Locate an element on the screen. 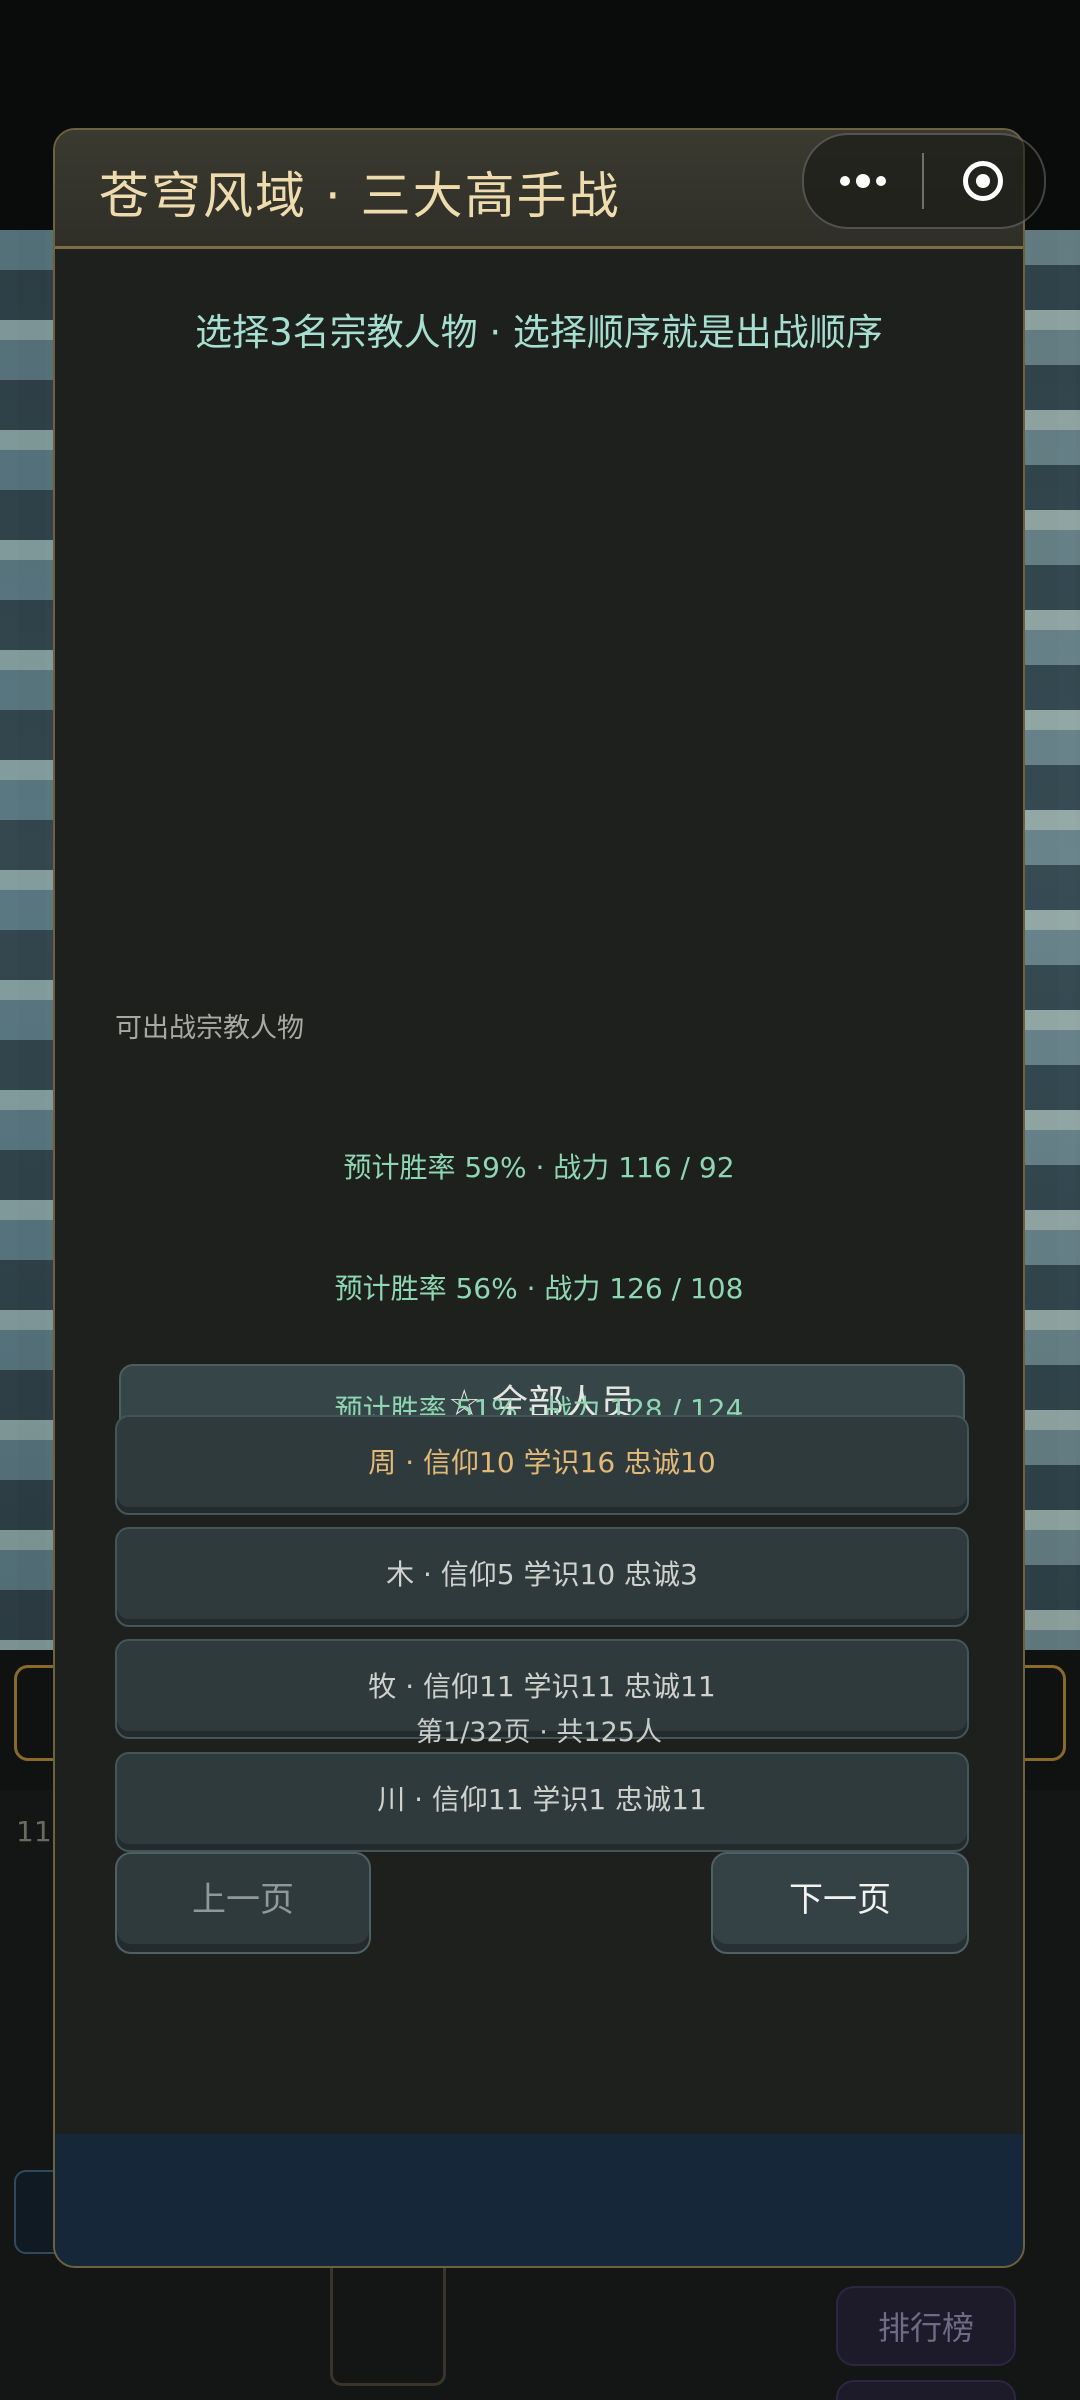  next-page-button: 下一页 is located at coordinates (840, 1903).